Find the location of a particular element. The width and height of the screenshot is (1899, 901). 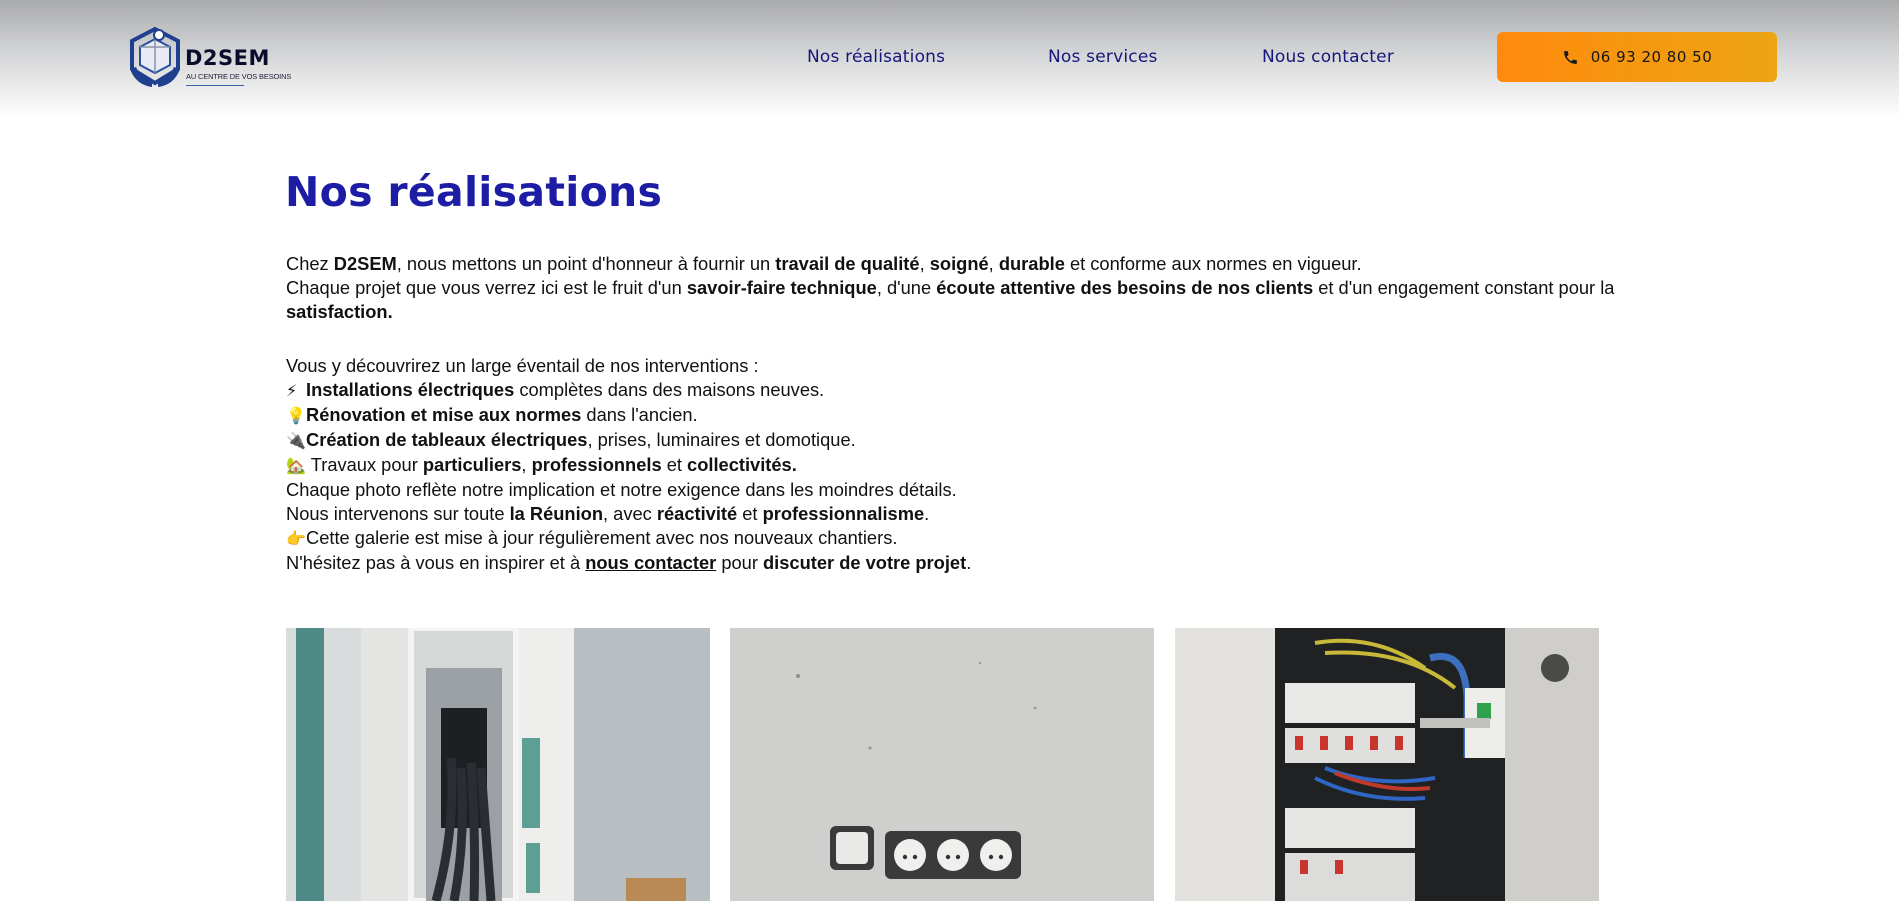

text: et d'un engagement constant pour la is located at coordinates (1464, 287).